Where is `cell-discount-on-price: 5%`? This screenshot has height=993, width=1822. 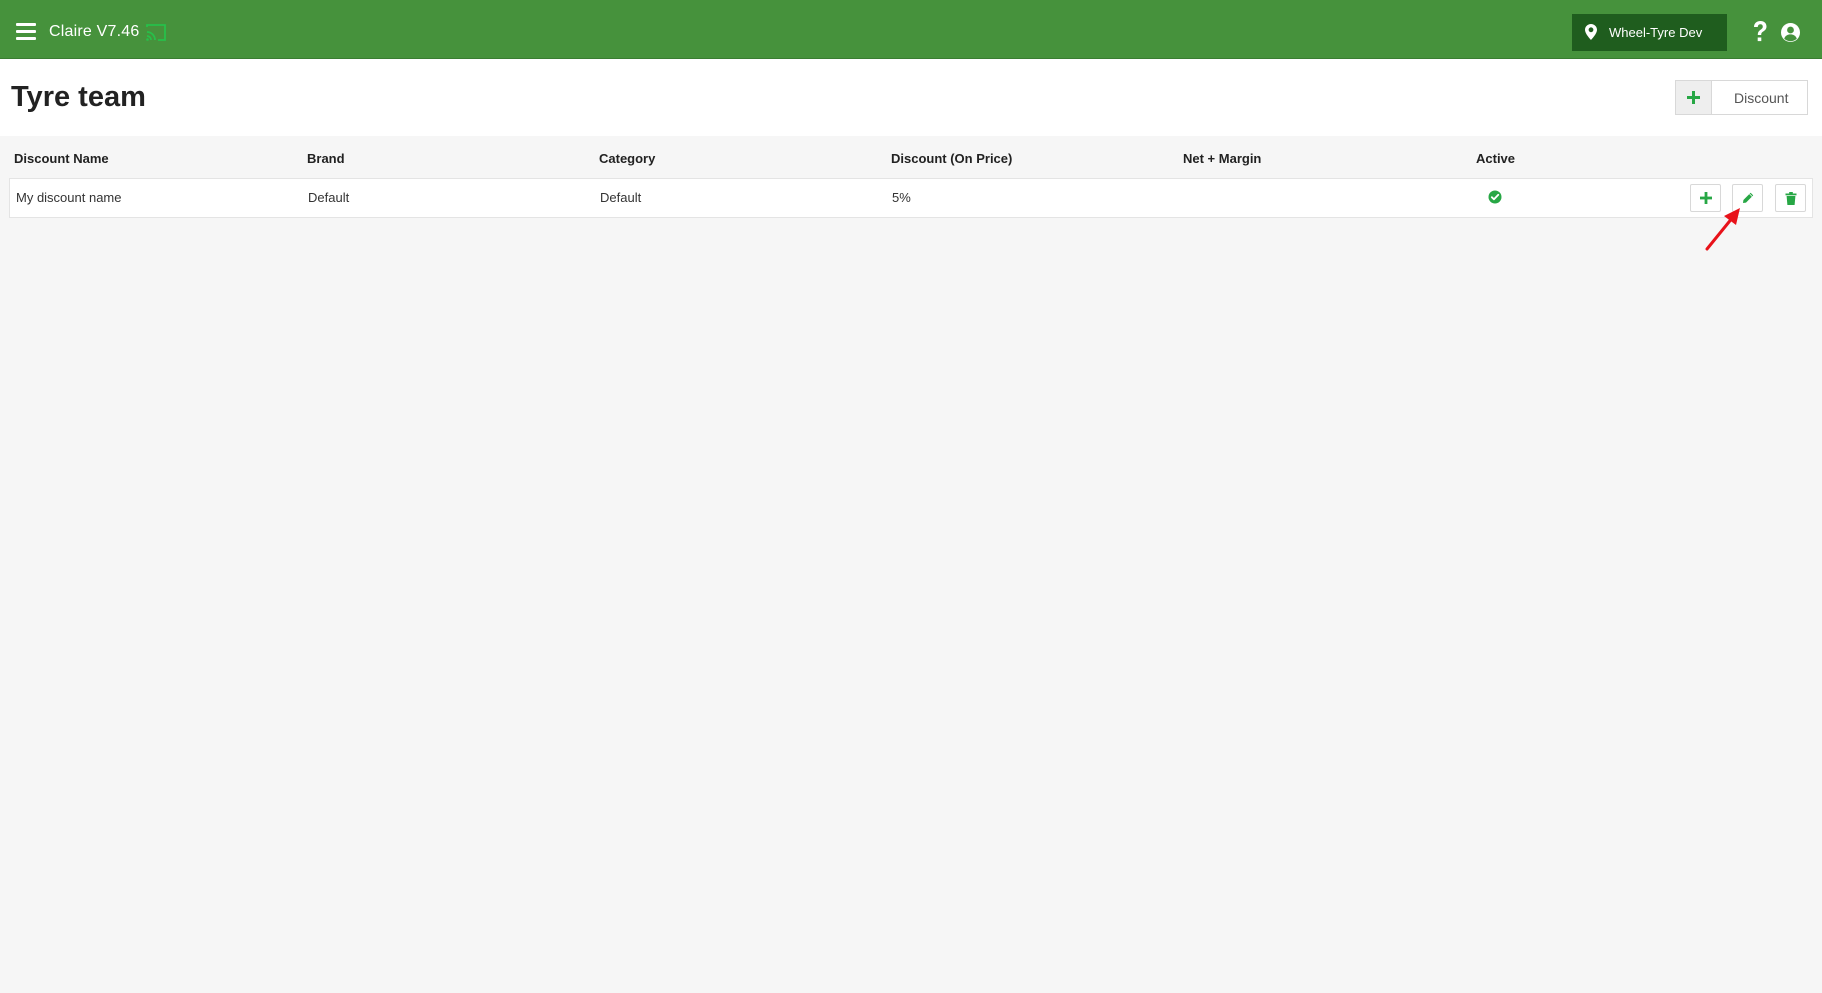
cell-discount-on-price: 5% is located at coordinates (901, 197).